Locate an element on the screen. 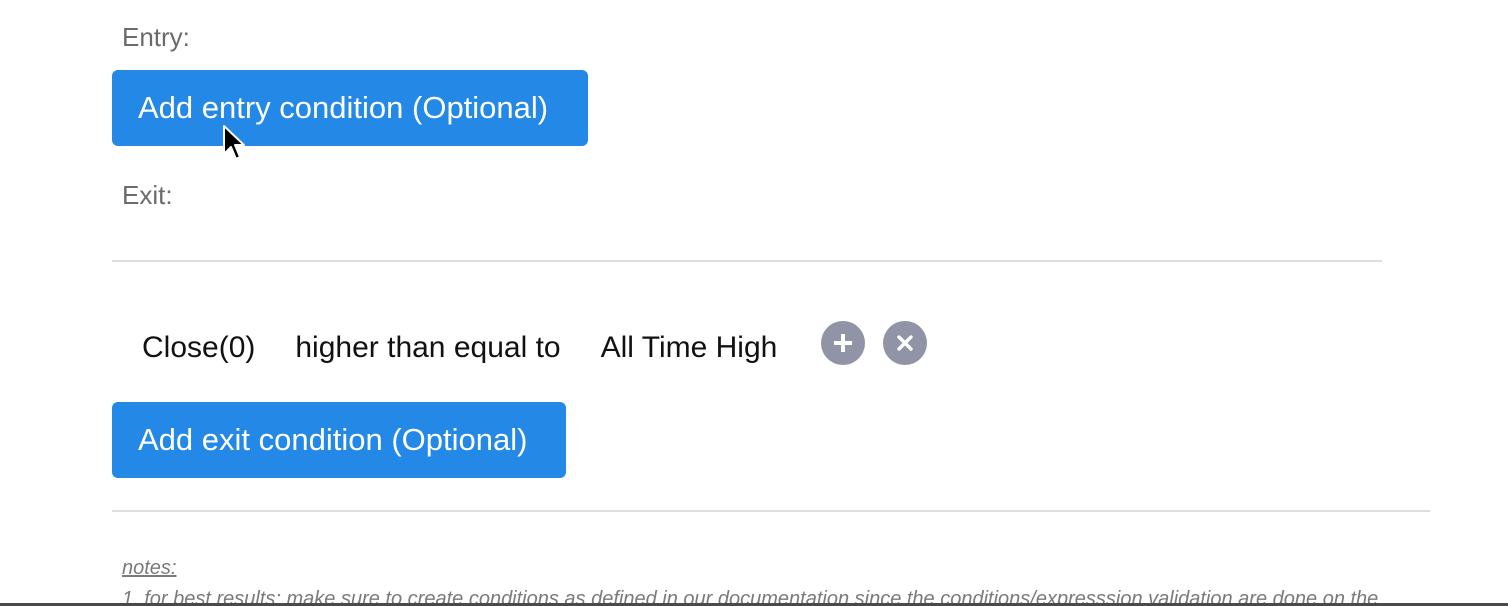 This screenshot has width=1508, height=606. add-entry-condition-button: Add entry condition (Optional) is located at coordinates (350, 108).